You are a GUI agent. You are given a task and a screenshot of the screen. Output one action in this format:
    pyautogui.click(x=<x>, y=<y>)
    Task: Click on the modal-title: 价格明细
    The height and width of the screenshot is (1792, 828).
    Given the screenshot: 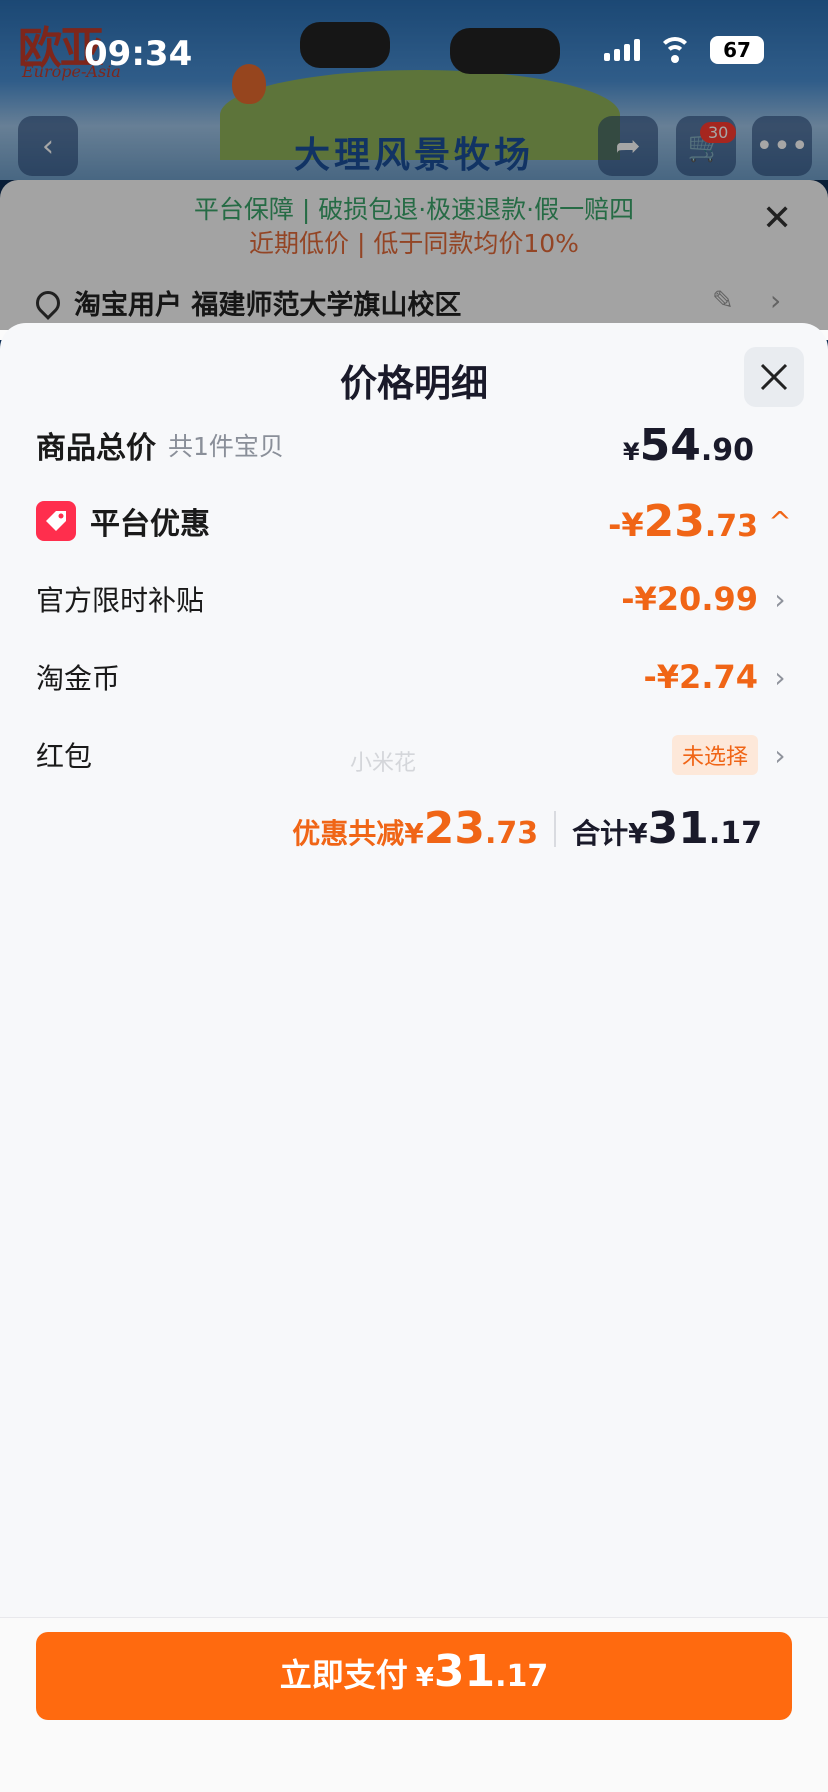 What is the action you would take?
    pyautogui.click(x=414, y=383)
    